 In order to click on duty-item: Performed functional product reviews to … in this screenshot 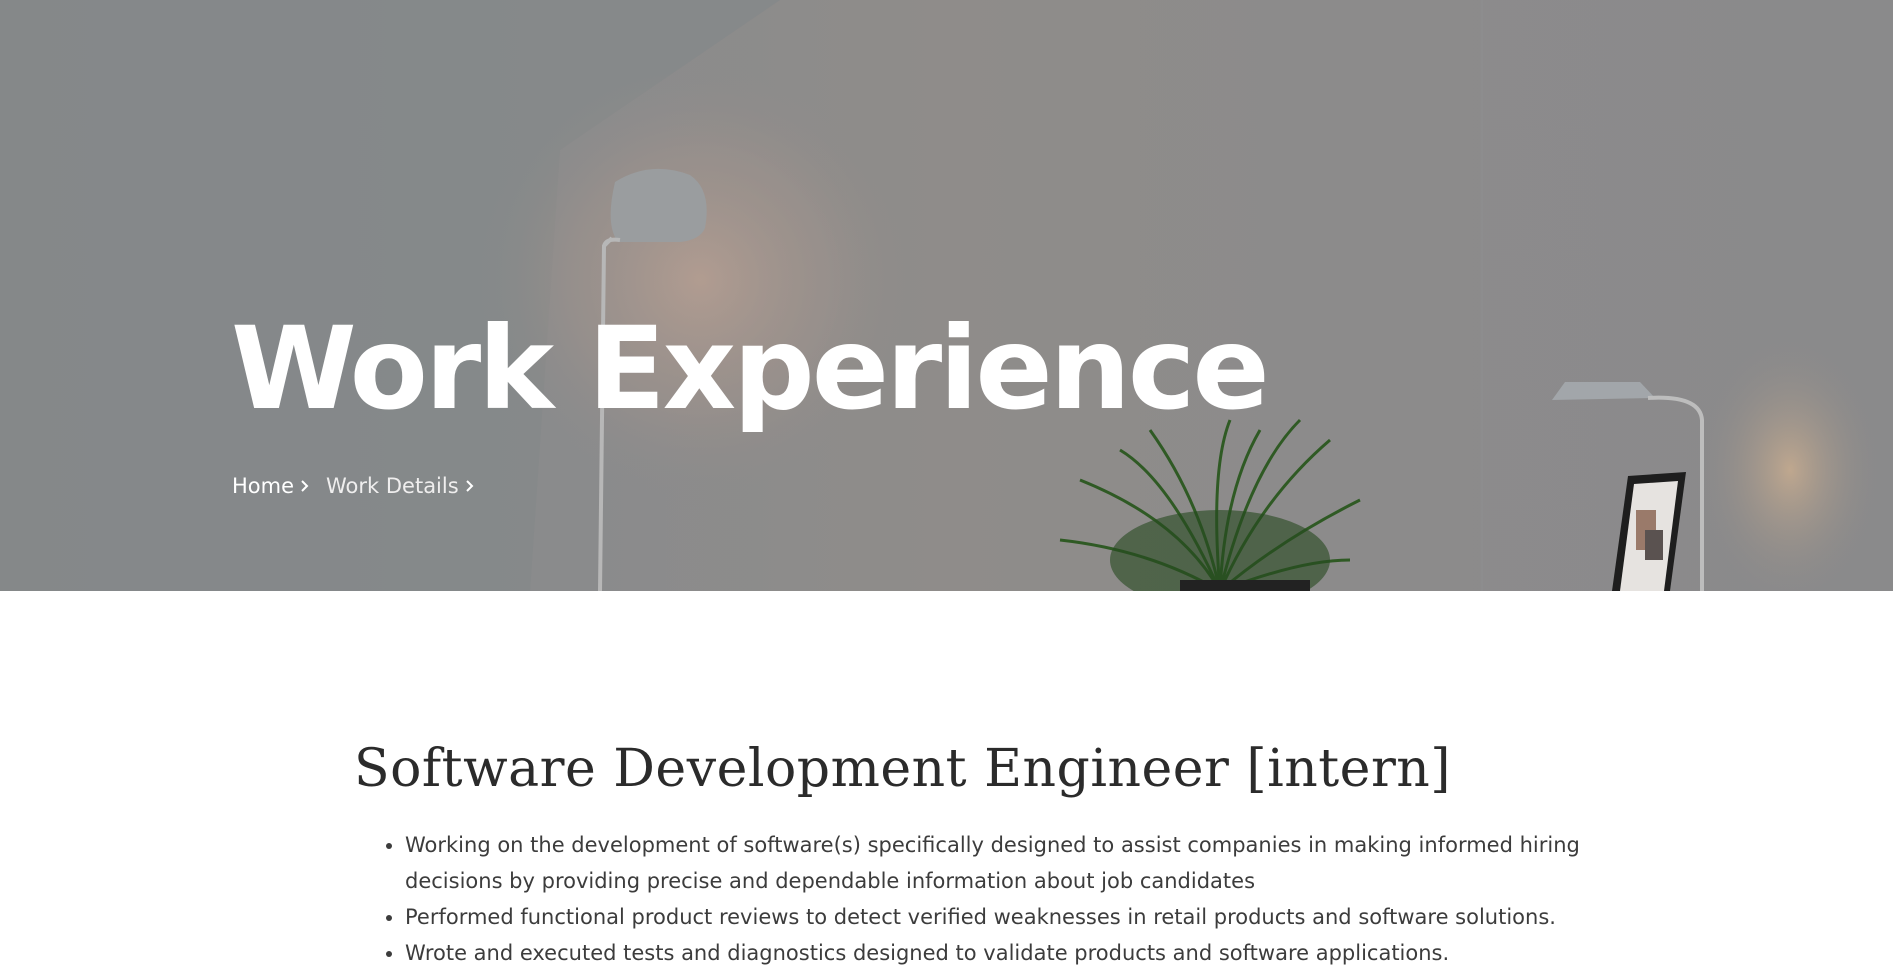, I will do `click(1005, 917)`.